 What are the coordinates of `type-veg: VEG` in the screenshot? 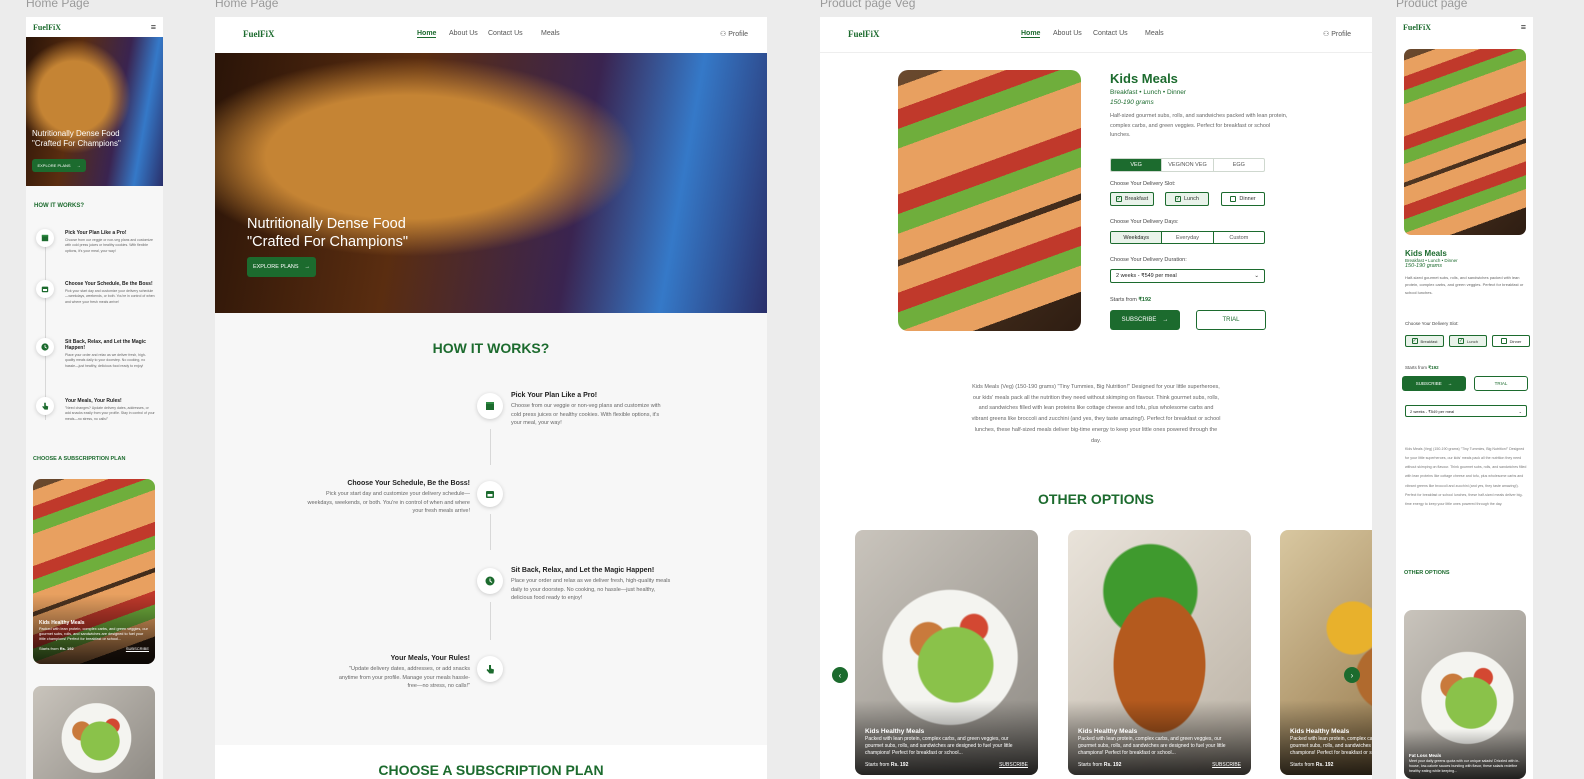 It's located at (1136, 165).